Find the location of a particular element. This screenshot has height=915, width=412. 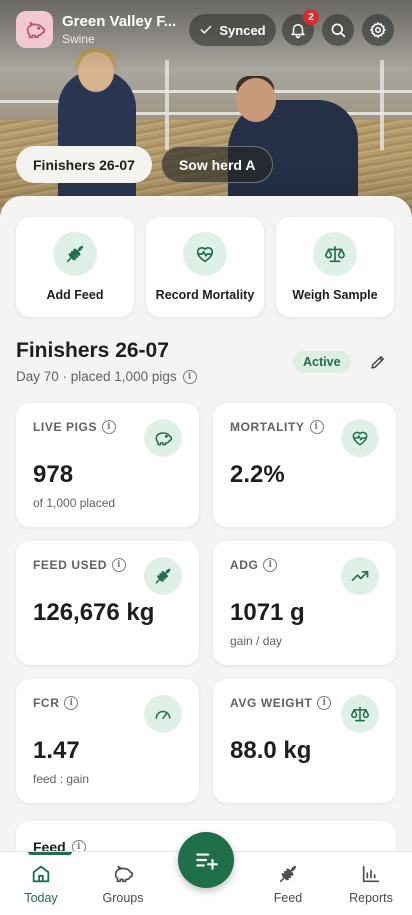

quick-add-fab is located at coordinates (206, 860).